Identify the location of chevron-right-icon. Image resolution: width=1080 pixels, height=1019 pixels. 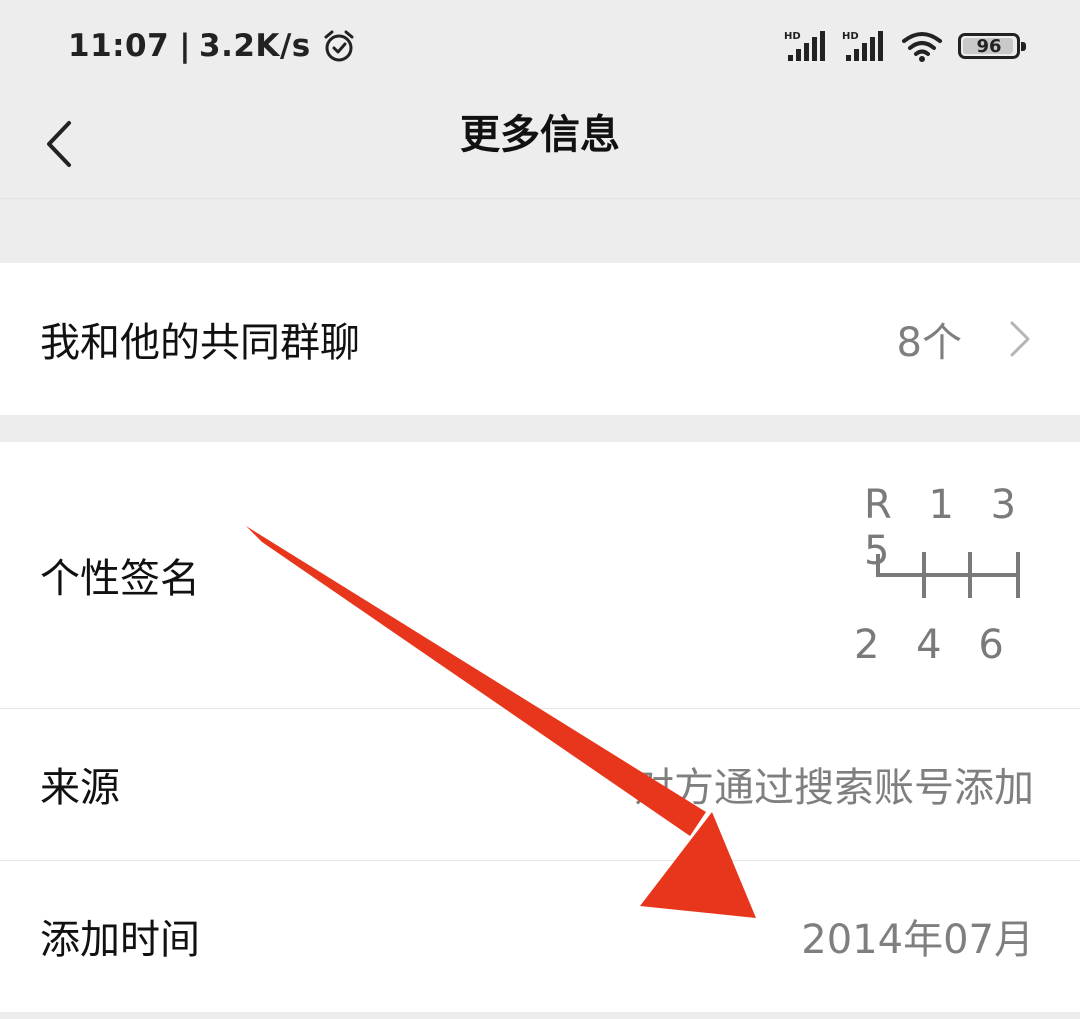
(1020, 339).